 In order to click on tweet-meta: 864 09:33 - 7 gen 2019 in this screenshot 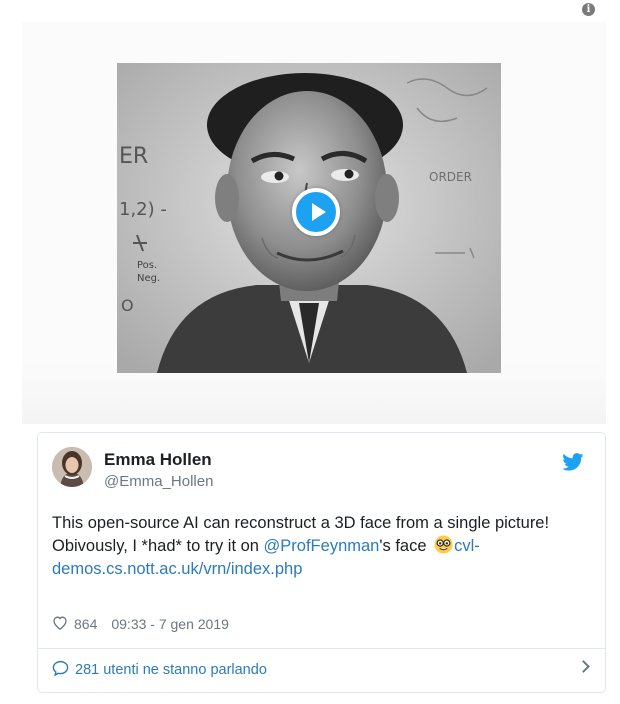, I will do `click(140, 624)`.